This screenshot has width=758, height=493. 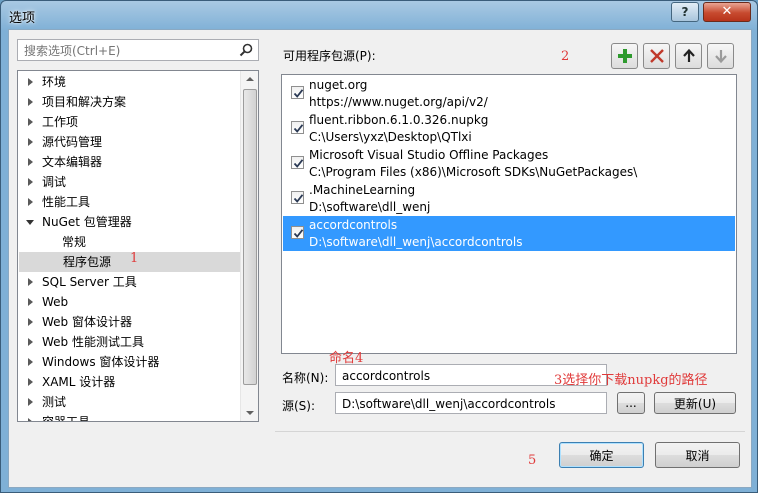 I want to click on source-input, so click(x=473, y=404).